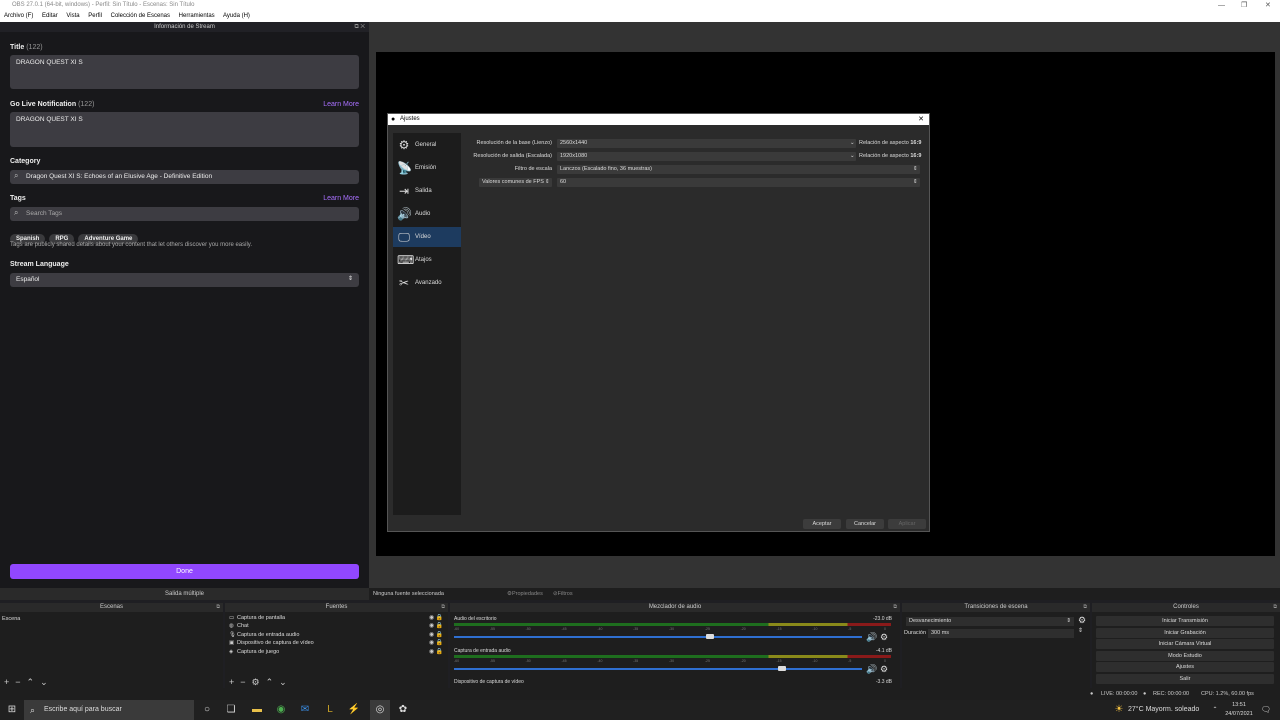 This screenshot has height=720, width=1280. I want to click on menu-coleccion-escenas: Colección de Escenas, so click(140, 16).